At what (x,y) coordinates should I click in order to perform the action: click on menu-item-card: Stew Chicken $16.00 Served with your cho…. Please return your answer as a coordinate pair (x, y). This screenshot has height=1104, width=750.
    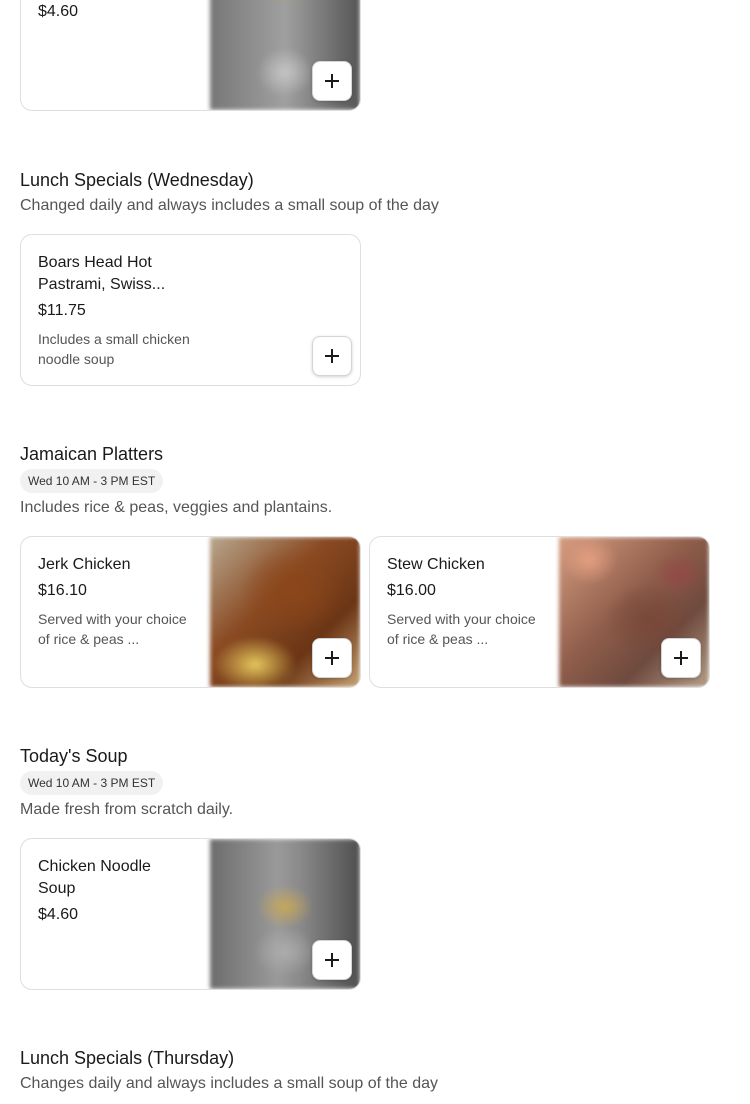
    Looking at the image, I should click on (539, 612).